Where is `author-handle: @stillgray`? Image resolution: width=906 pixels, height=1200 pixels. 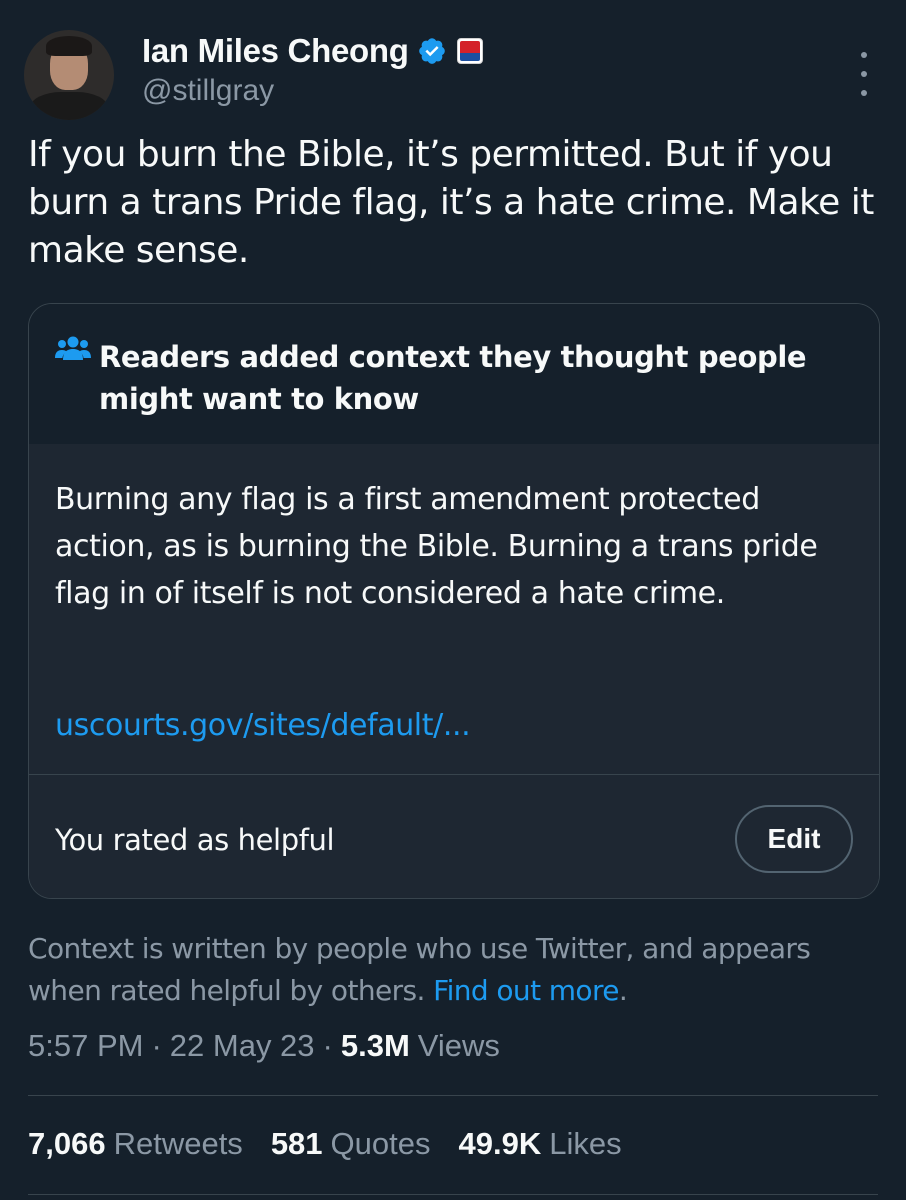 author-handle: @stillgray is located at coordinates (208, 91).